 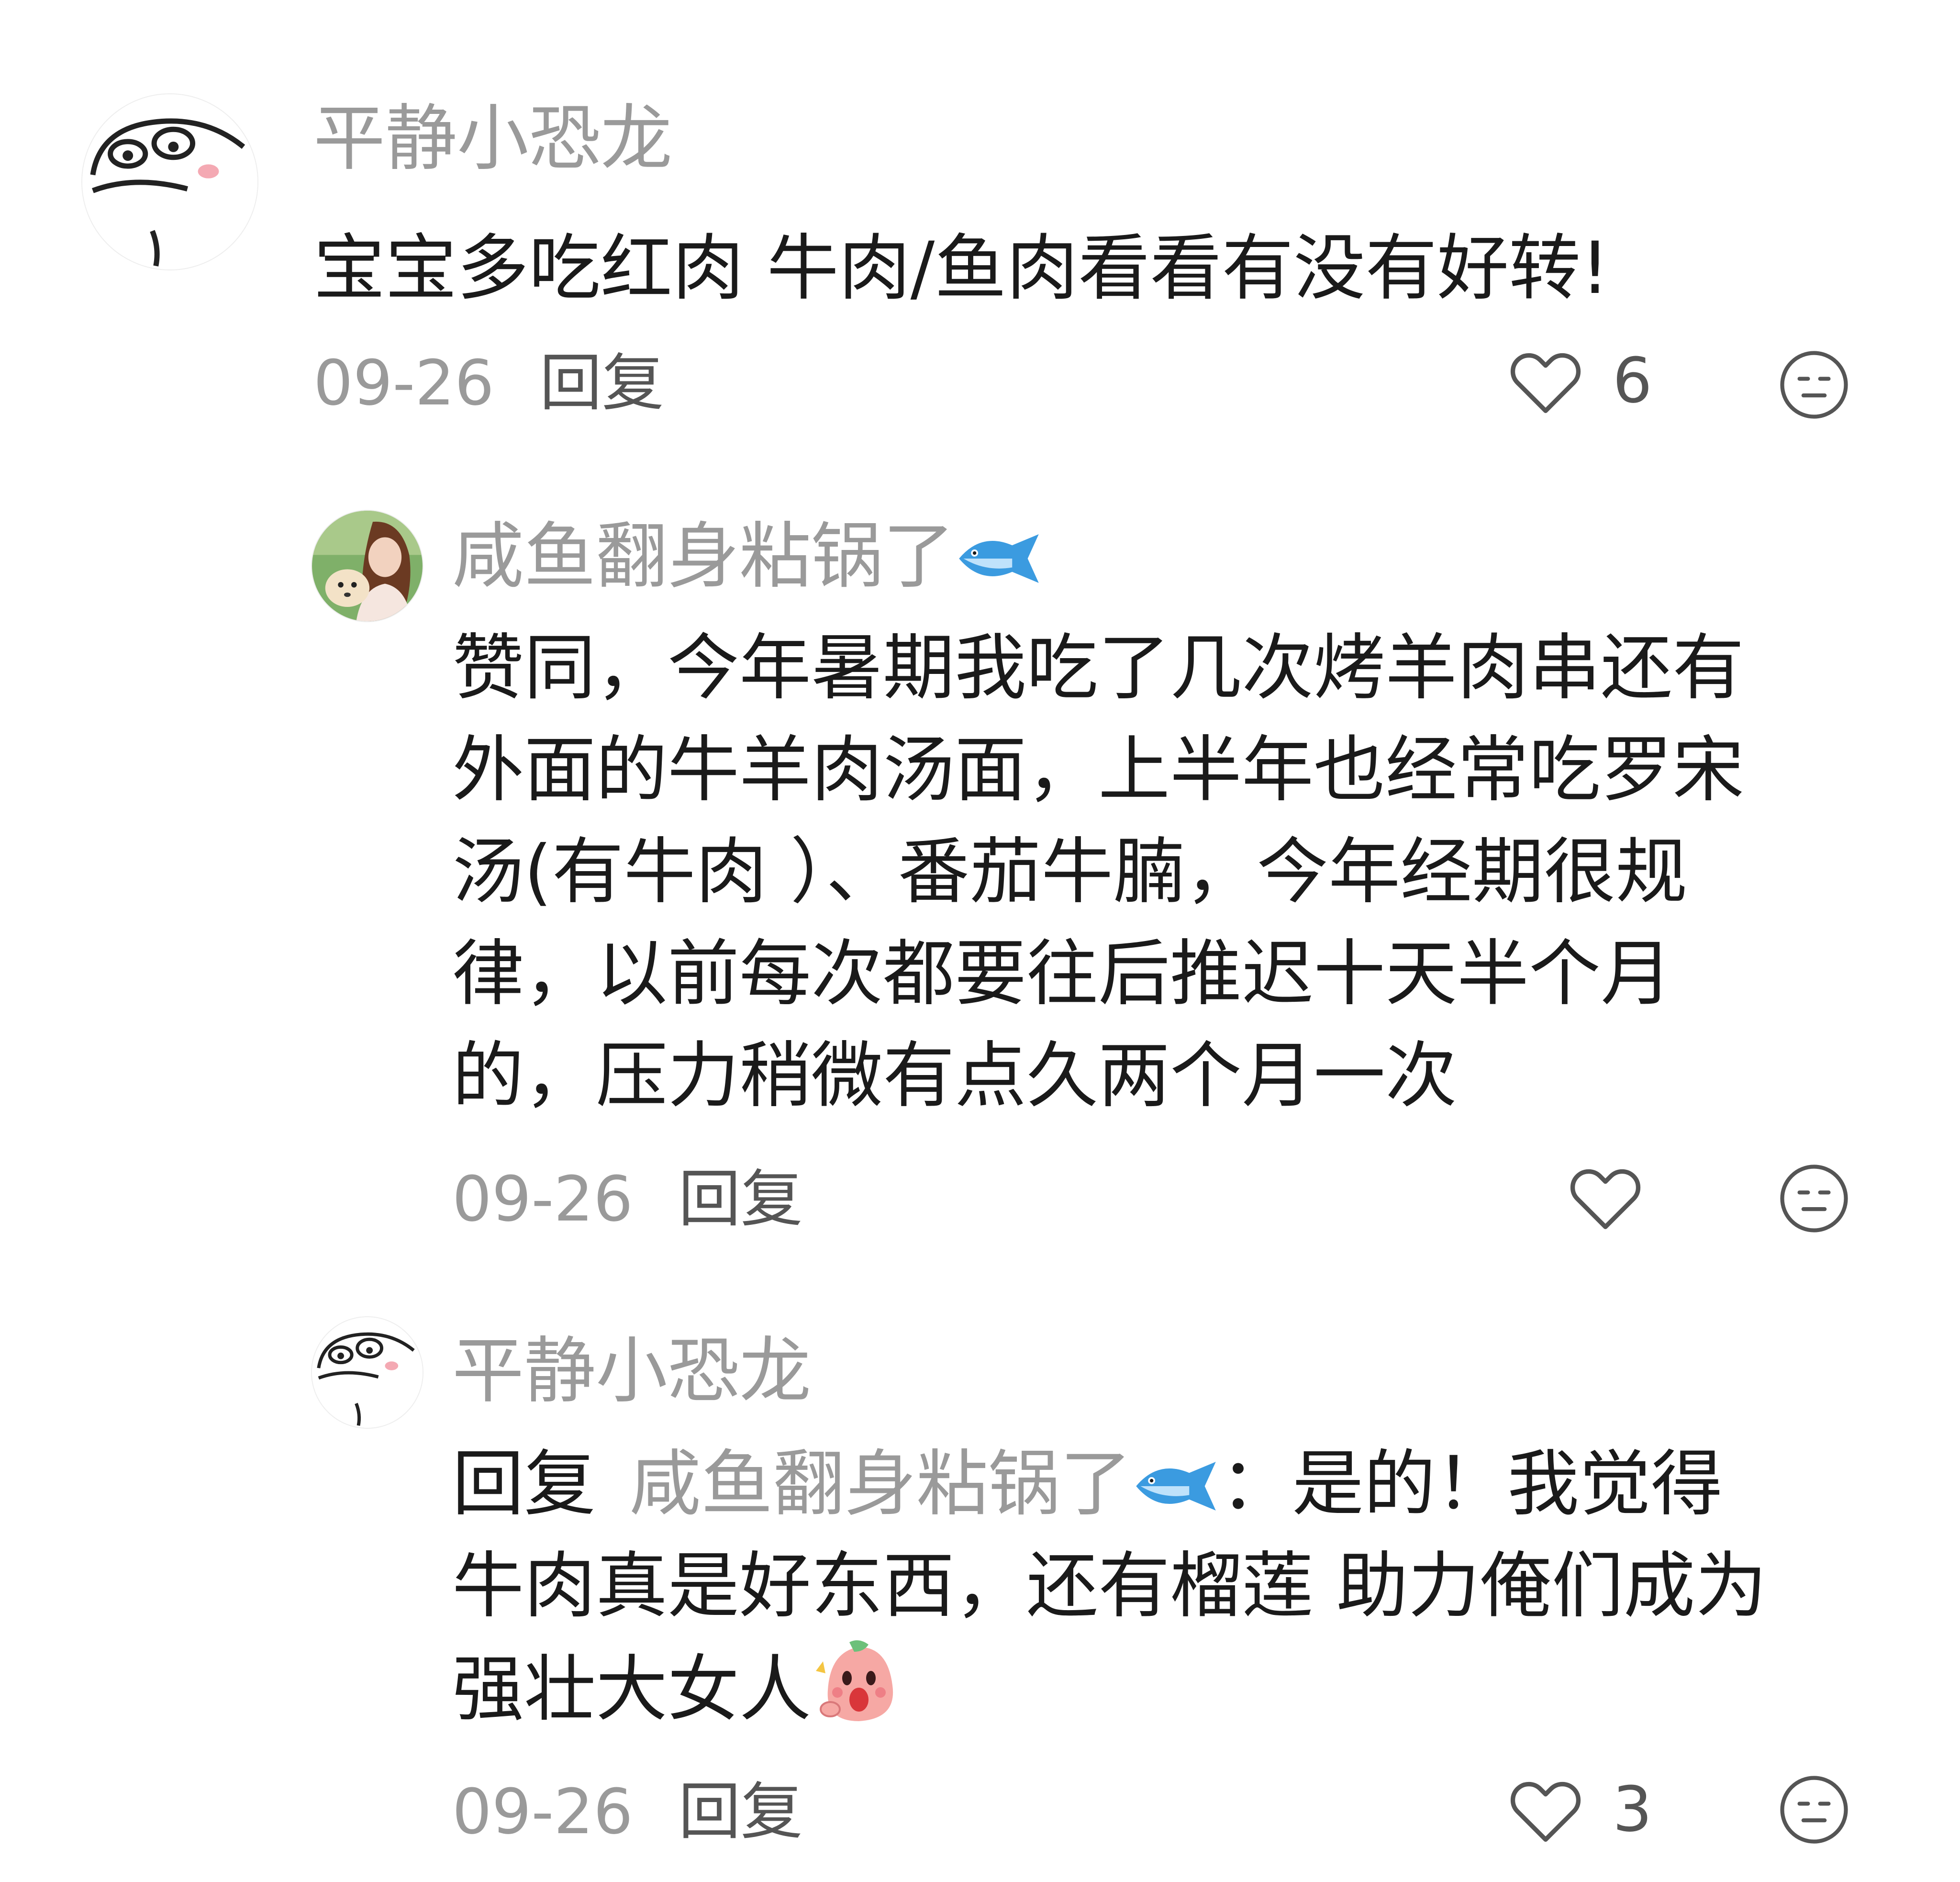 I want to click on comment-text-segment: 强壮大女人, so click(x=632, y=1689).